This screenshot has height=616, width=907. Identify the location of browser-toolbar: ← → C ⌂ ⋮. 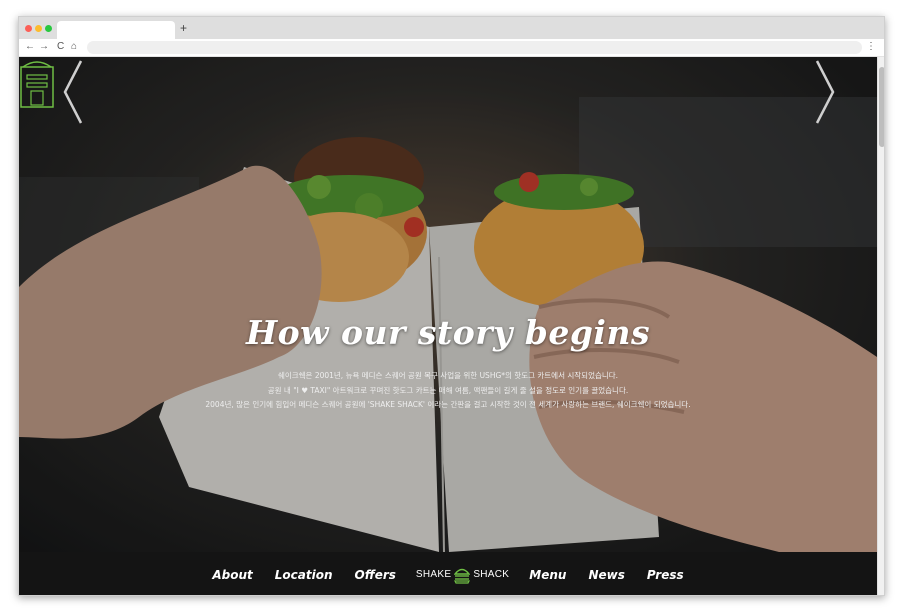
(451, 48).